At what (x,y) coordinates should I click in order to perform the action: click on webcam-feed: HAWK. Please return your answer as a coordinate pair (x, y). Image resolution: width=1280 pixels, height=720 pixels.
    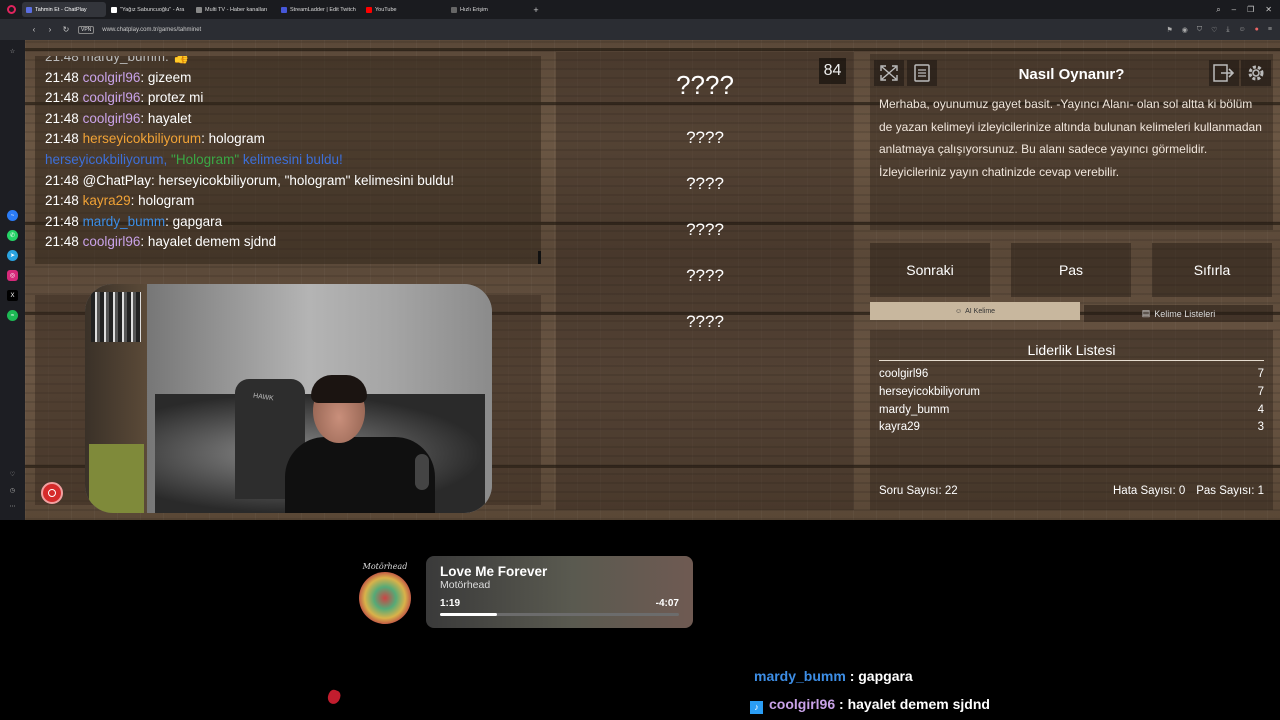
    Looking at the image, I should click on (288, 398).